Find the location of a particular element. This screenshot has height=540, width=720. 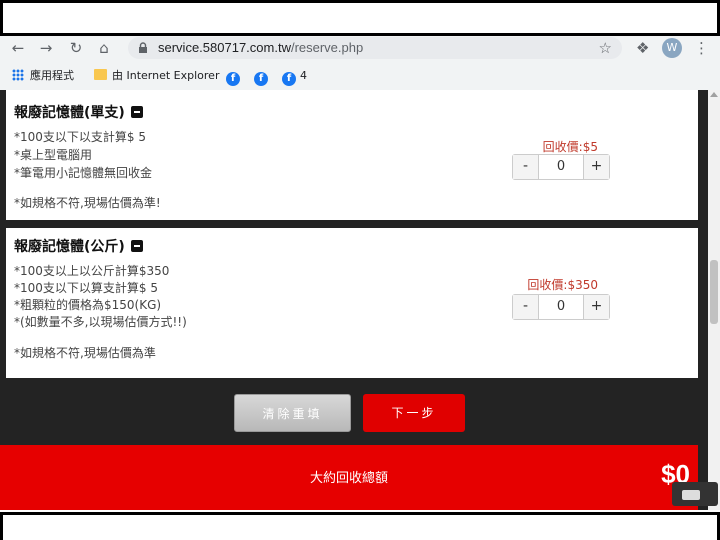

total-bar: 大約回收總額 $0 is located at coordinates (349, 477).